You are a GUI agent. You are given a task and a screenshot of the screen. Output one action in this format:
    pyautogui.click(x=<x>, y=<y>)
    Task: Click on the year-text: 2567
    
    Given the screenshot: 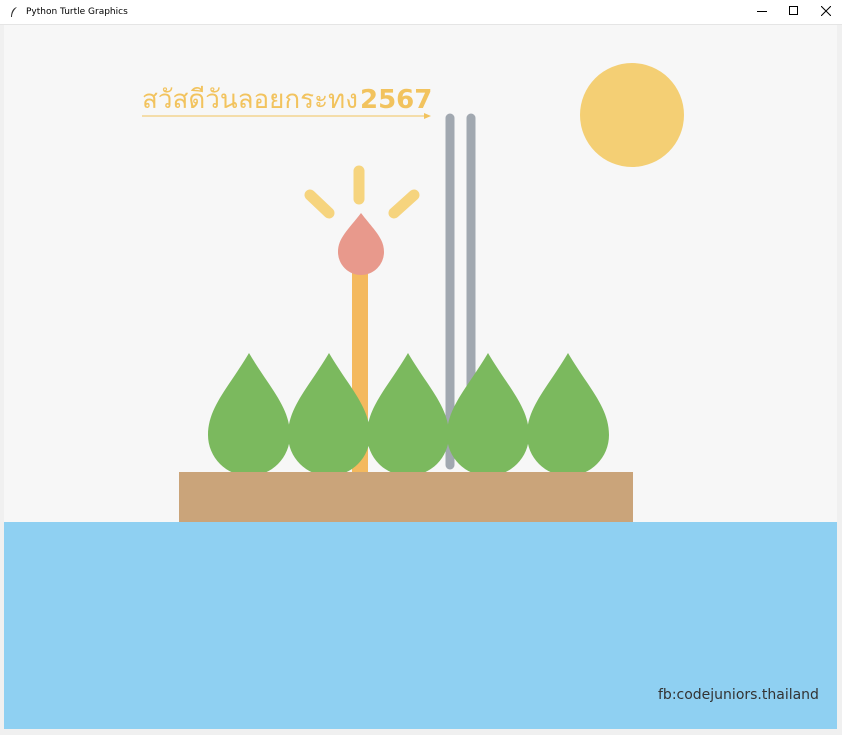 What is the action you would take?
    pyautogui.click(x=396, y=100)
    